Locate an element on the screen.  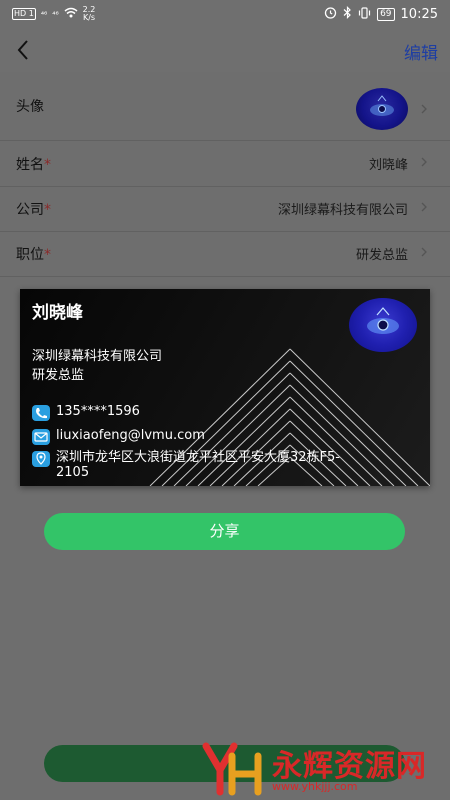
back-arrow-icon is located at coordinates (24, 50).